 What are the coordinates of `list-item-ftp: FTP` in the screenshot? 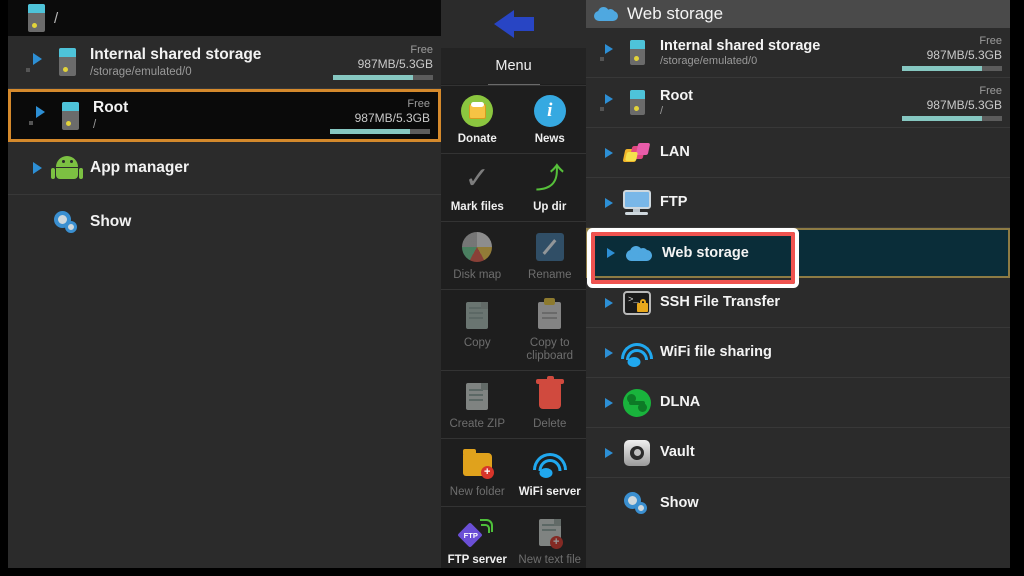 It's located at (798, 203).